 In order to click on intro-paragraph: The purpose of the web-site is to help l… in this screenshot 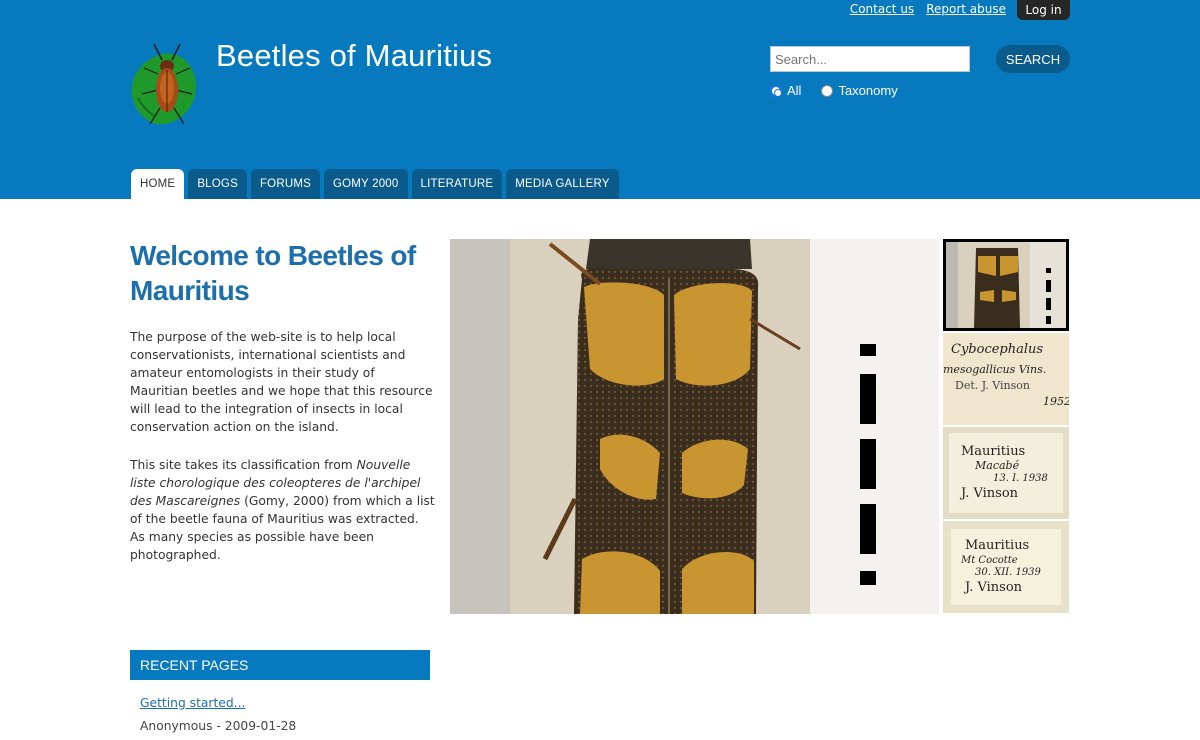, I will do `click(281, 382)`.